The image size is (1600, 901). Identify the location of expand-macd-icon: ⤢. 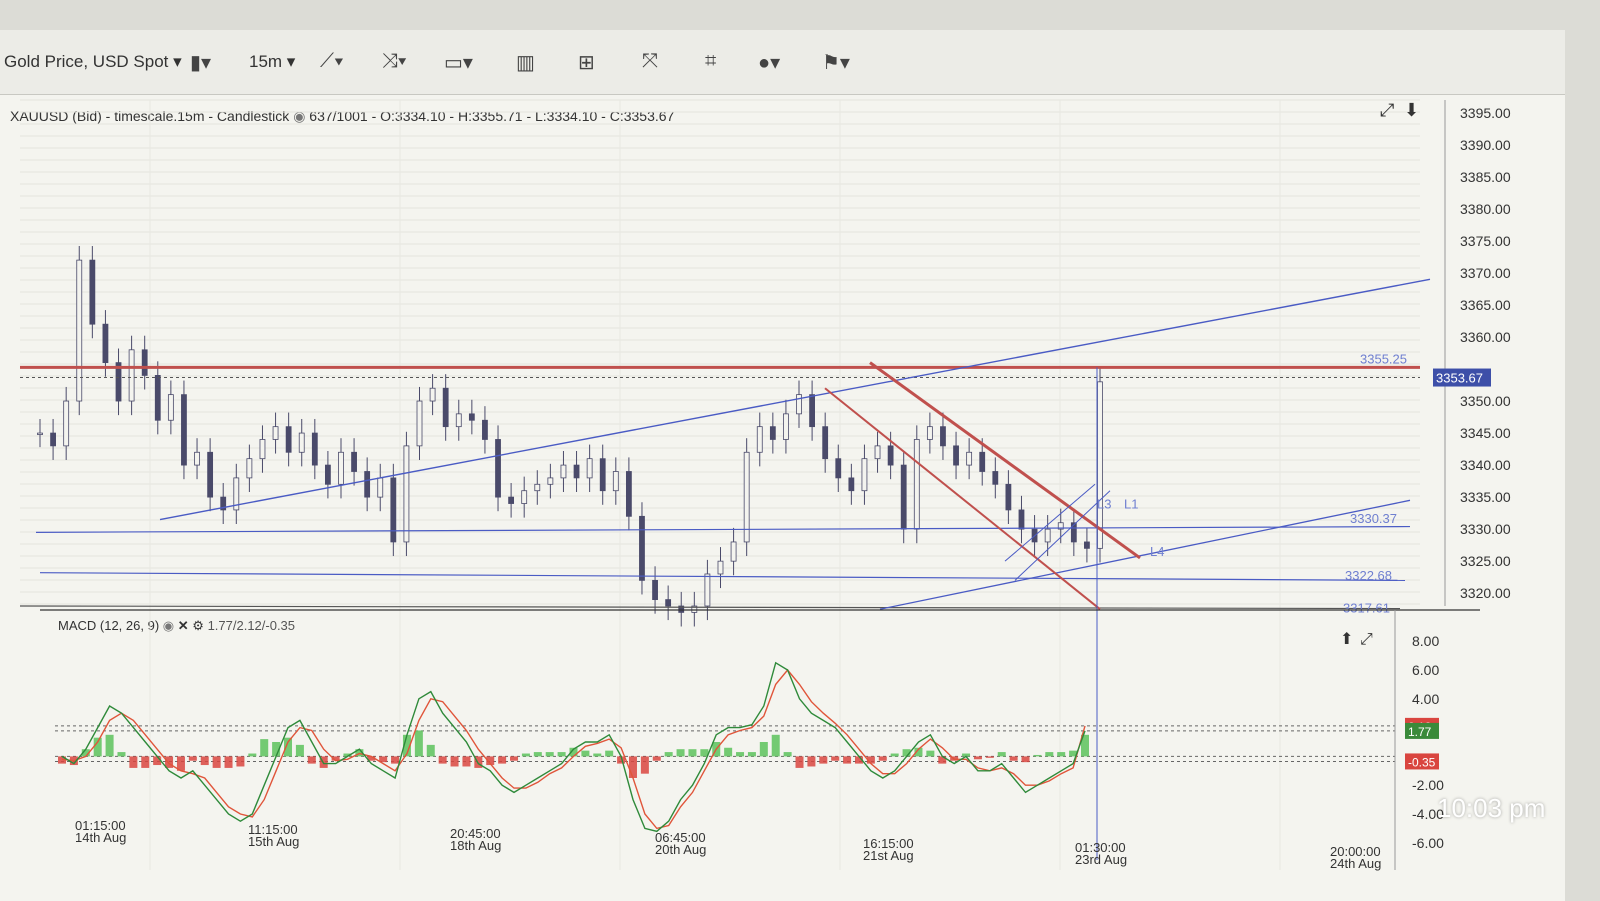
(1366, 639).